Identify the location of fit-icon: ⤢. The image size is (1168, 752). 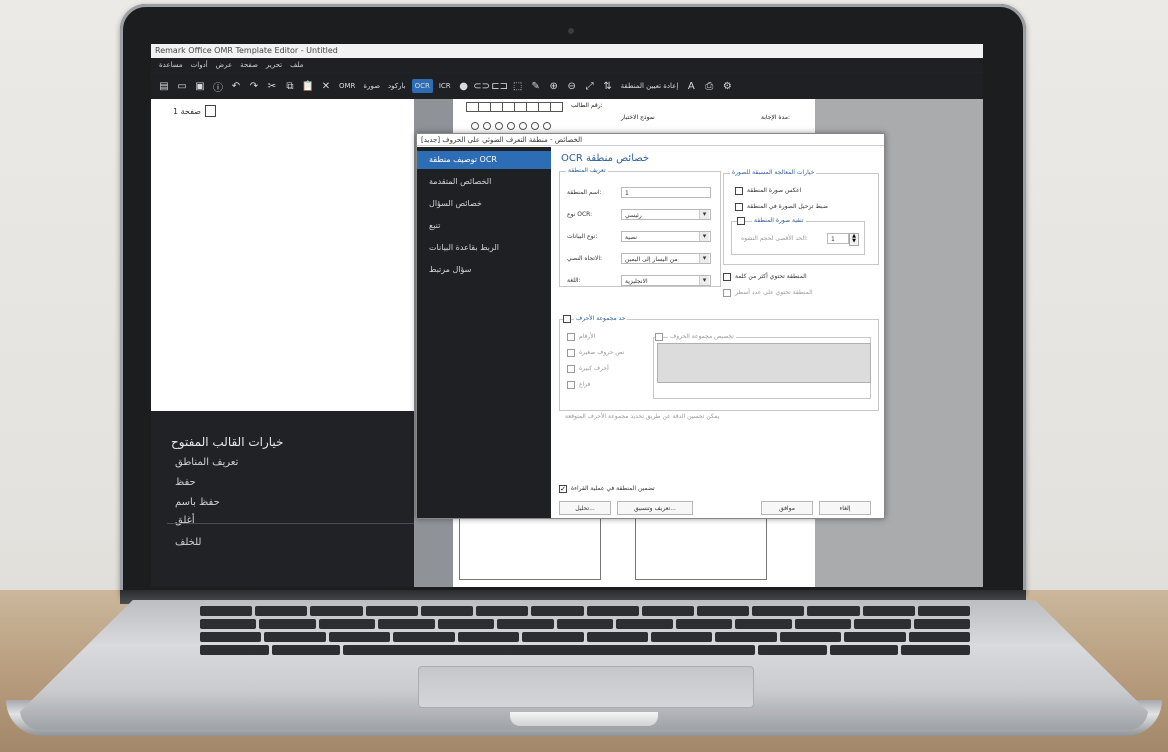
(590, 86).